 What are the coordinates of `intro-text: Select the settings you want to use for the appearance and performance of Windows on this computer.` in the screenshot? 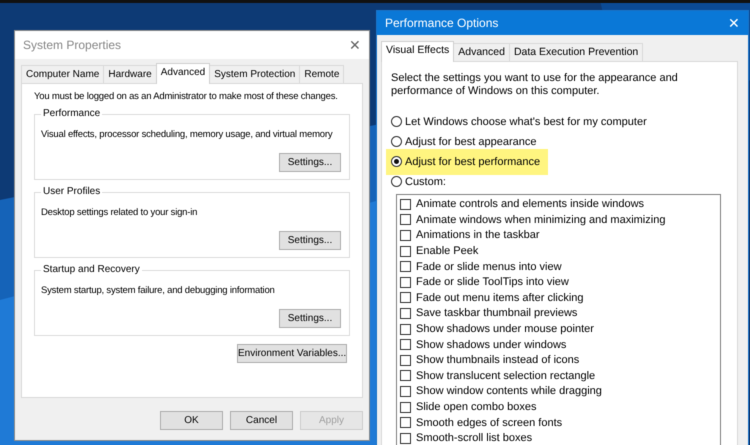 It's located at (535, 85).